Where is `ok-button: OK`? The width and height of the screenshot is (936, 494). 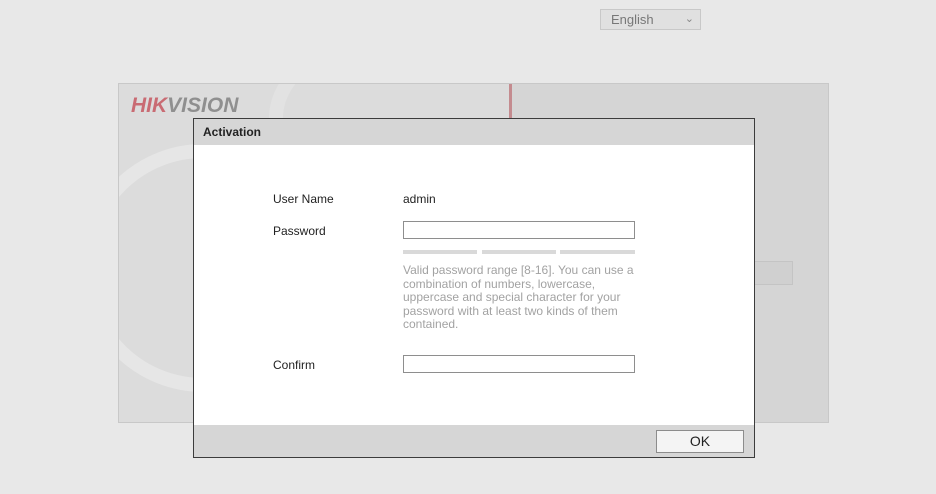
ok-button: OK is located at coordinates (700, 441).